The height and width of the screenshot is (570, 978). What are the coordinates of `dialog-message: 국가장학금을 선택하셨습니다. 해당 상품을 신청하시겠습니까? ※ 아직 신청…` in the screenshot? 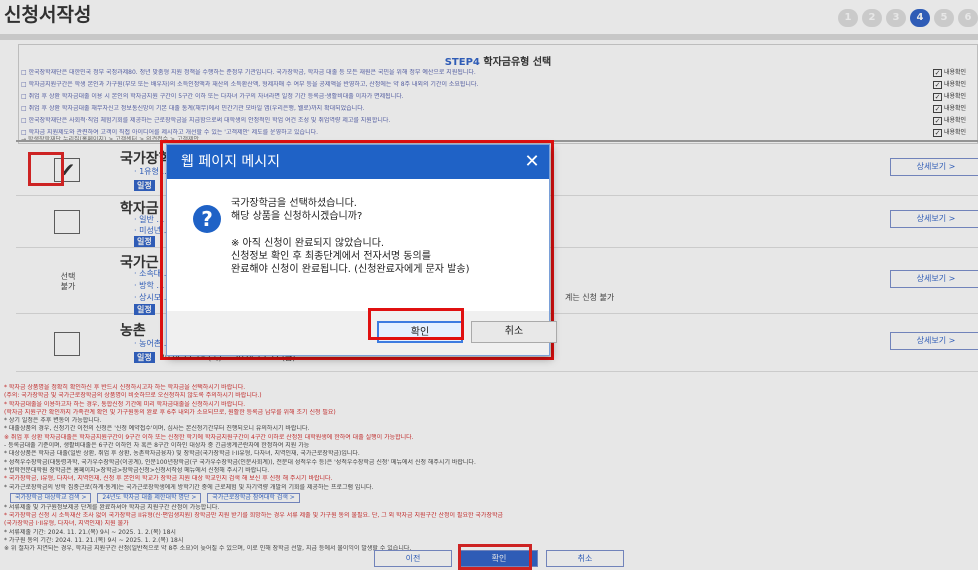 It's located at (350, 236).